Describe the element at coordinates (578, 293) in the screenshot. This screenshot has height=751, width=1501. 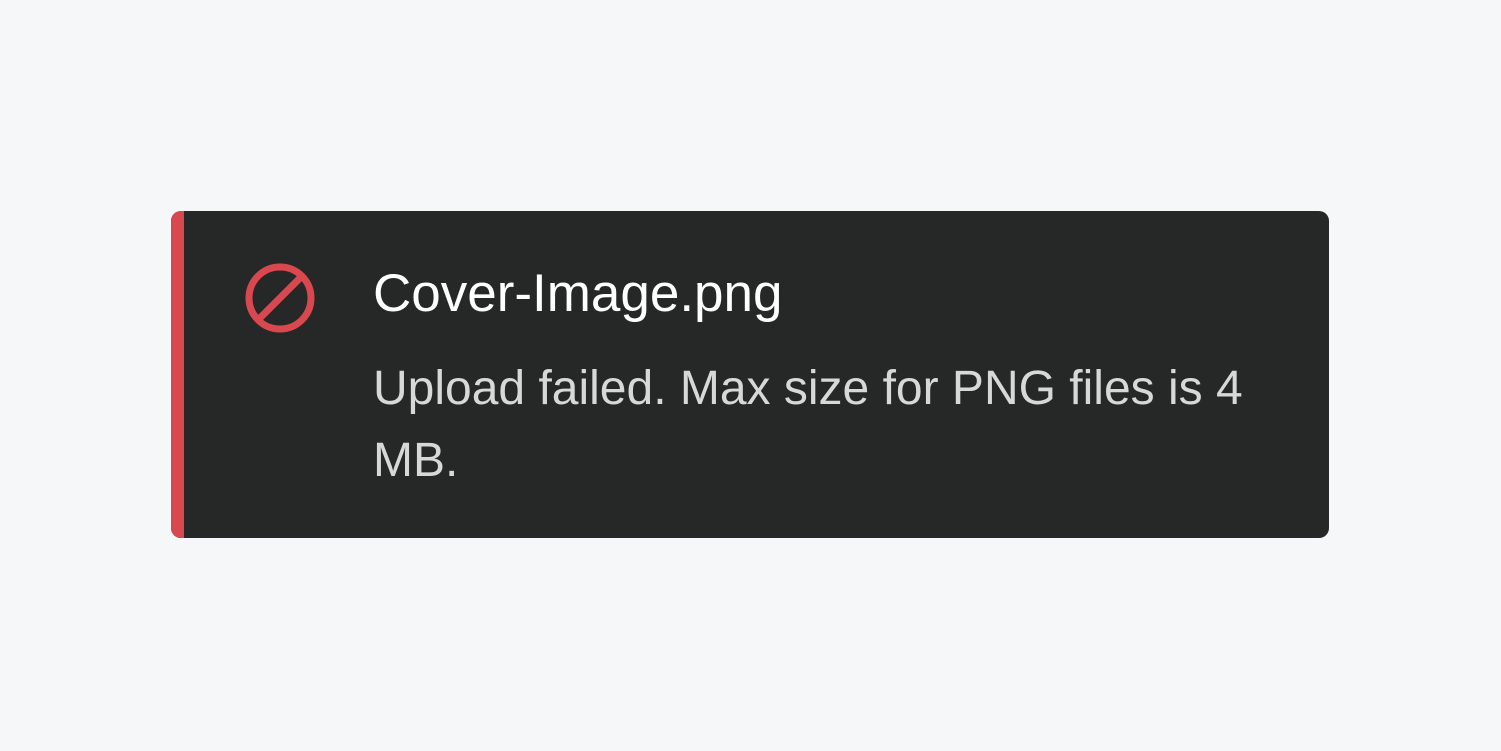
I see `toast-title: Cover-Image.png` at that location.